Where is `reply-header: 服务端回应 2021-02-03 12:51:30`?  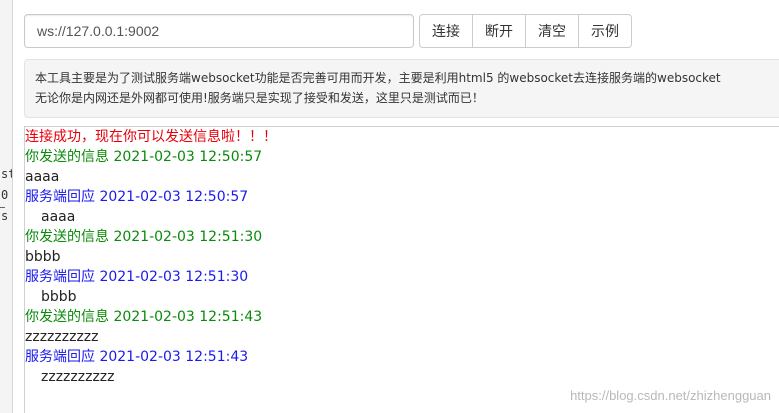
reply-header: 服务端回应 2021-02-03 12:51:30 is located at coordinates (137, 277).